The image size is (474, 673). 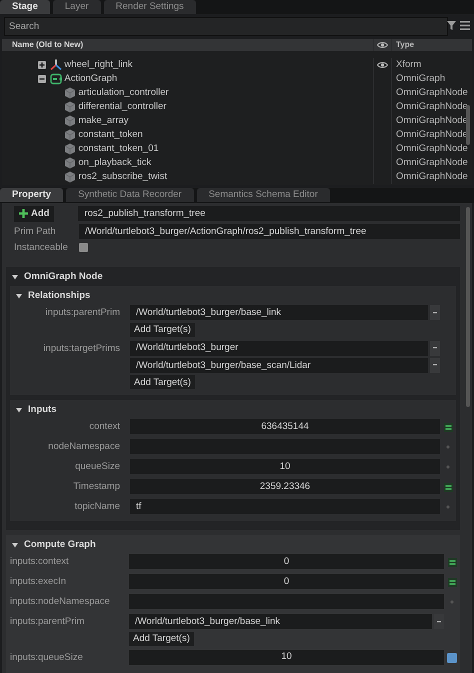 I want to click on value-field: 2359.23346, so click(x=285, y=486).